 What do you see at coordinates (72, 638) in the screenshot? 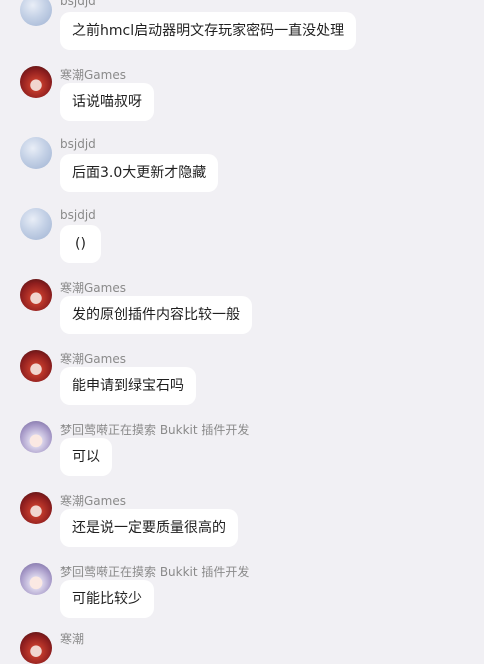
I see `sender-name: 寒潮` at bounding box center [72, 638].